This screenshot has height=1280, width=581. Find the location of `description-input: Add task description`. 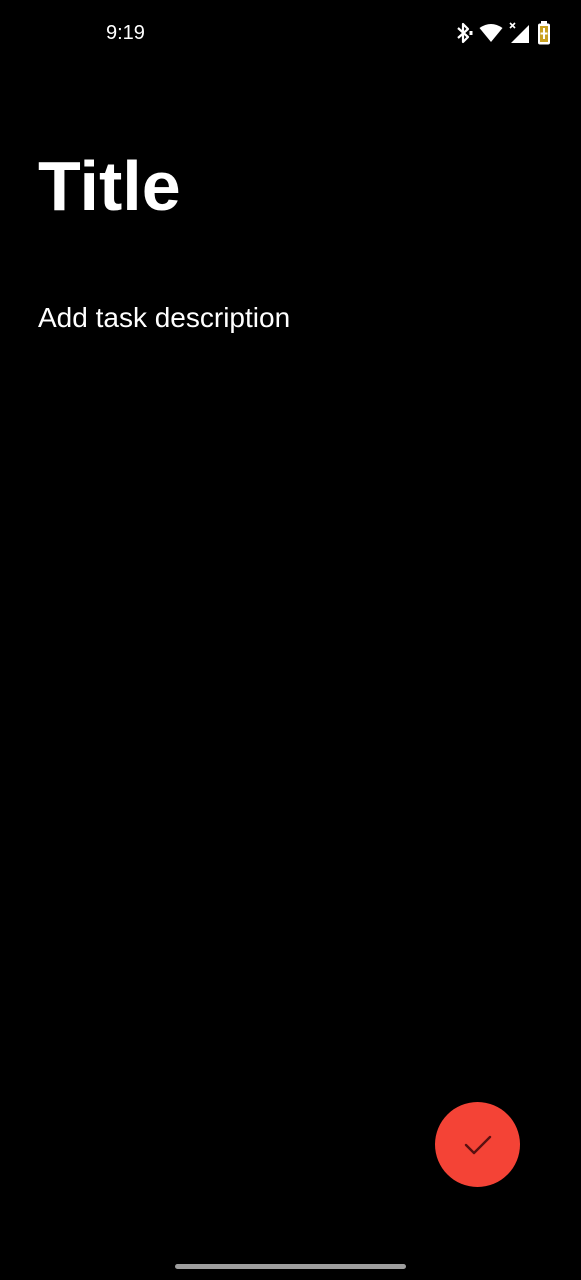

description-input: Add task description is located at coordinates (288, 318).